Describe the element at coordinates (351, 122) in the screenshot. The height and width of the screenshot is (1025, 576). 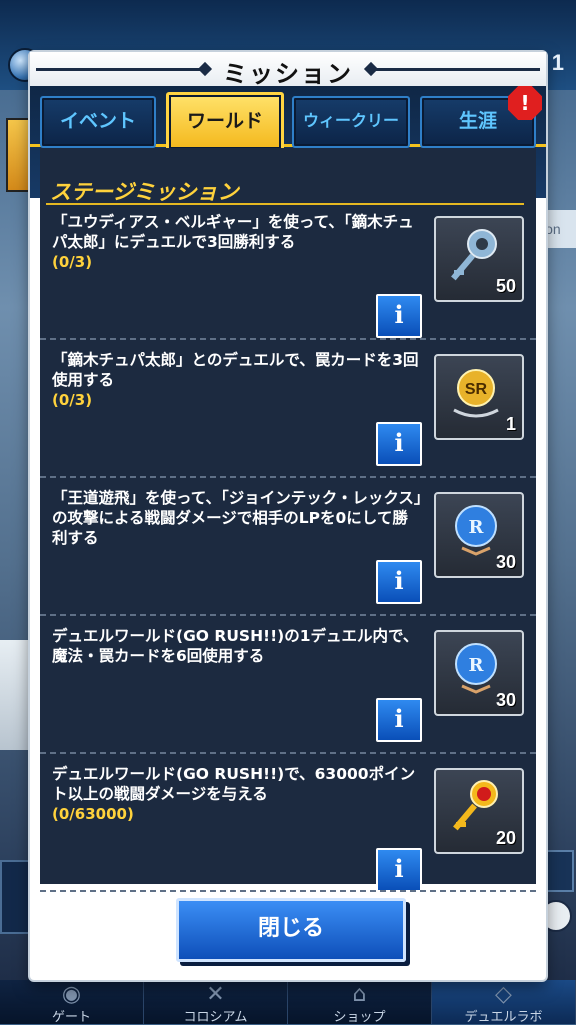
I see `tab-weekly: ウィークリー` at that location.